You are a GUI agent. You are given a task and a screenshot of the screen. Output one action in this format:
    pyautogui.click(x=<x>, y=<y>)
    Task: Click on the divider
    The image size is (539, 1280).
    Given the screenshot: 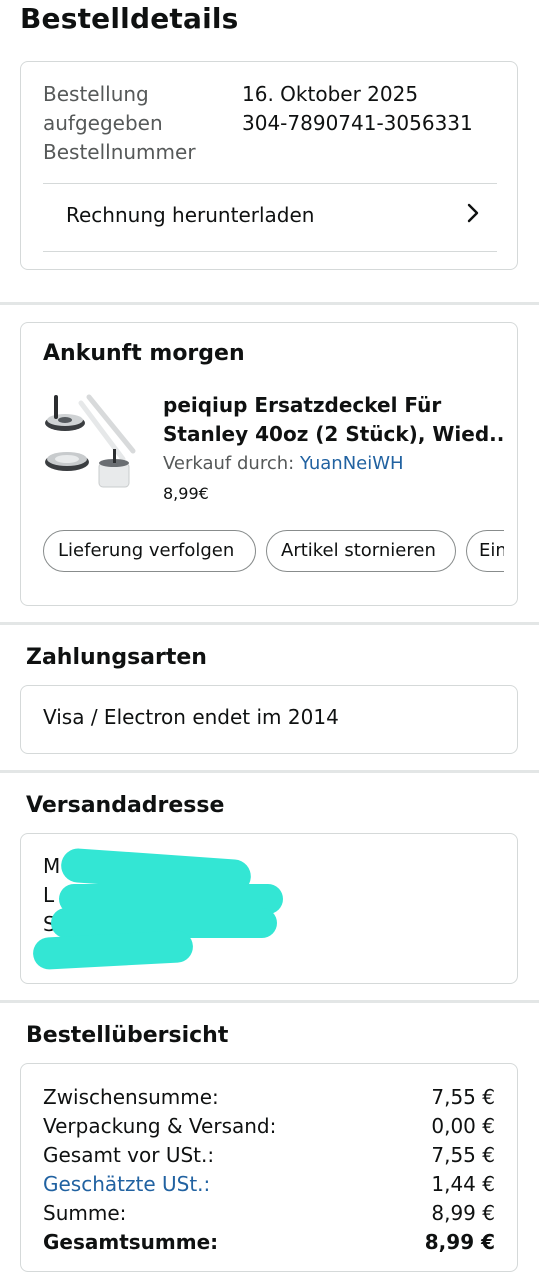 What is the action you would take?
    pyautogui.click(x=270, y=251)
    